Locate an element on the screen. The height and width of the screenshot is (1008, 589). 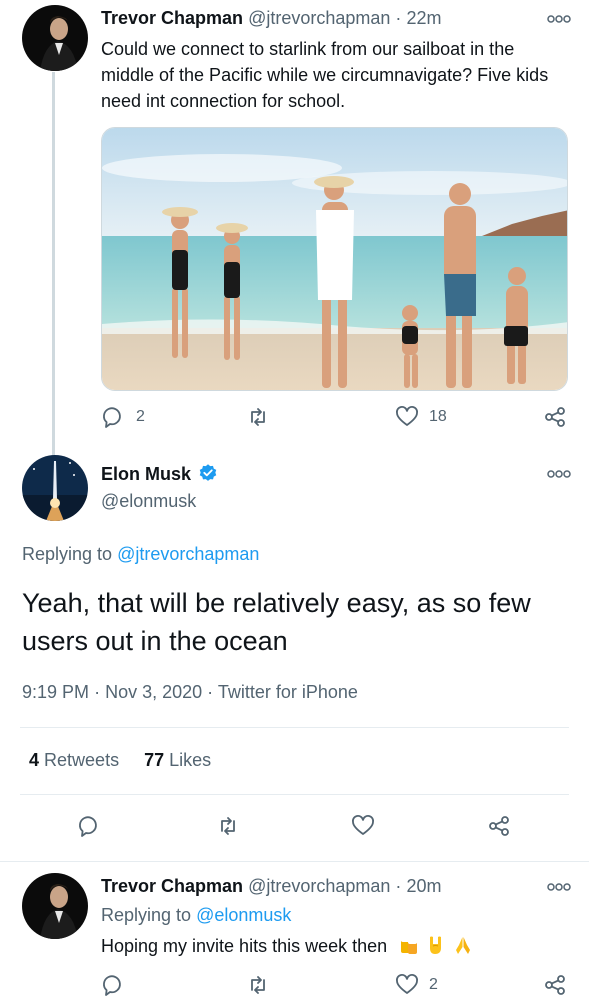
likes-stat: 77 Likes is located at coordinates (177, 760).